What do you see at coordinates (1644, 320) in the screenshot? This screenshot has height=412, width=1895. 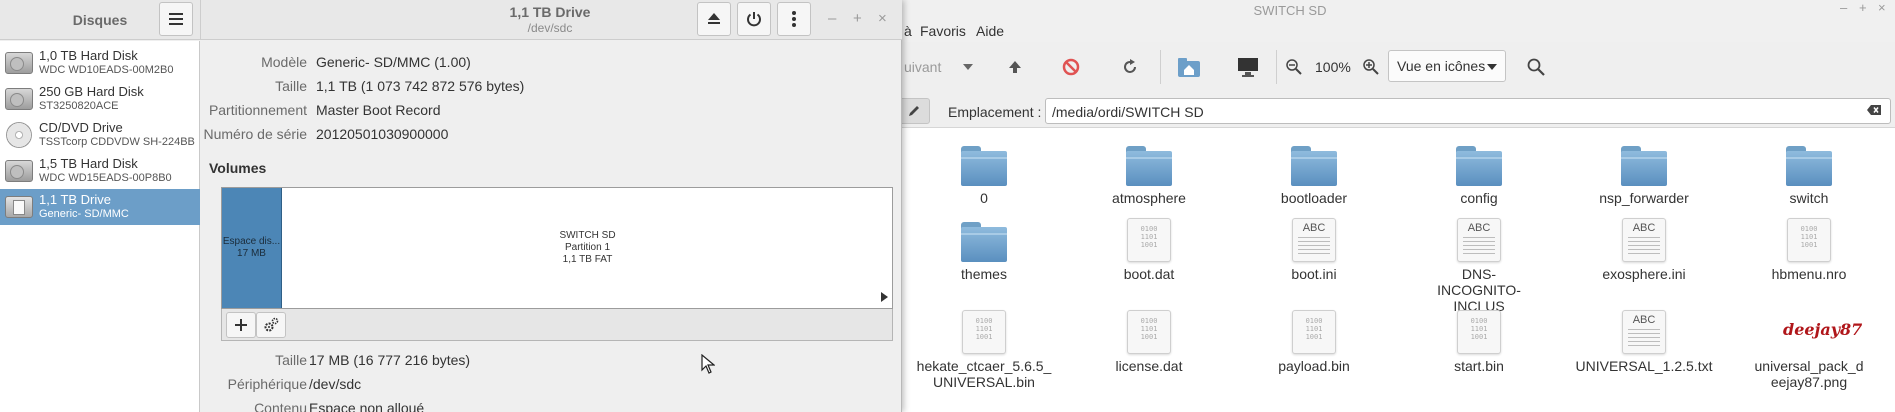 I see `text-file-glyph: ABC` at bounding box center [1644, 320].